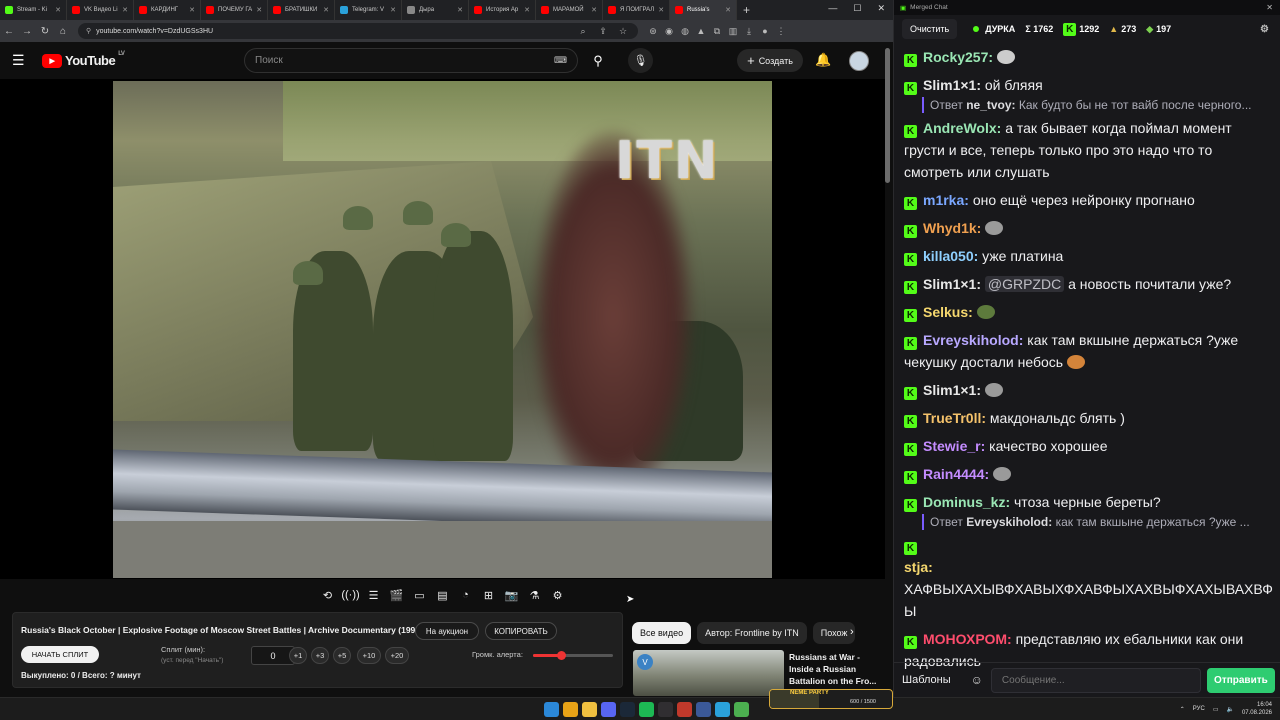  I want to click on add-clip-icon: ⊞, so click(488, 595).